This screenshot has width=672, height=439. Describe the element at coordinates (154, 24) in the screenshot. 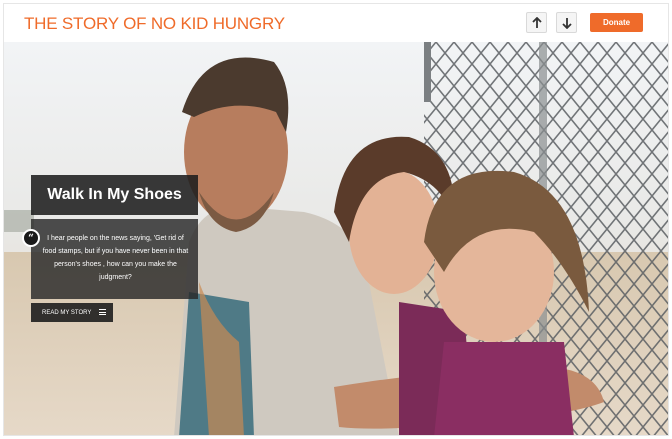

I see `site-title: THE STORY OF NO KID HUNGRY` at that location.